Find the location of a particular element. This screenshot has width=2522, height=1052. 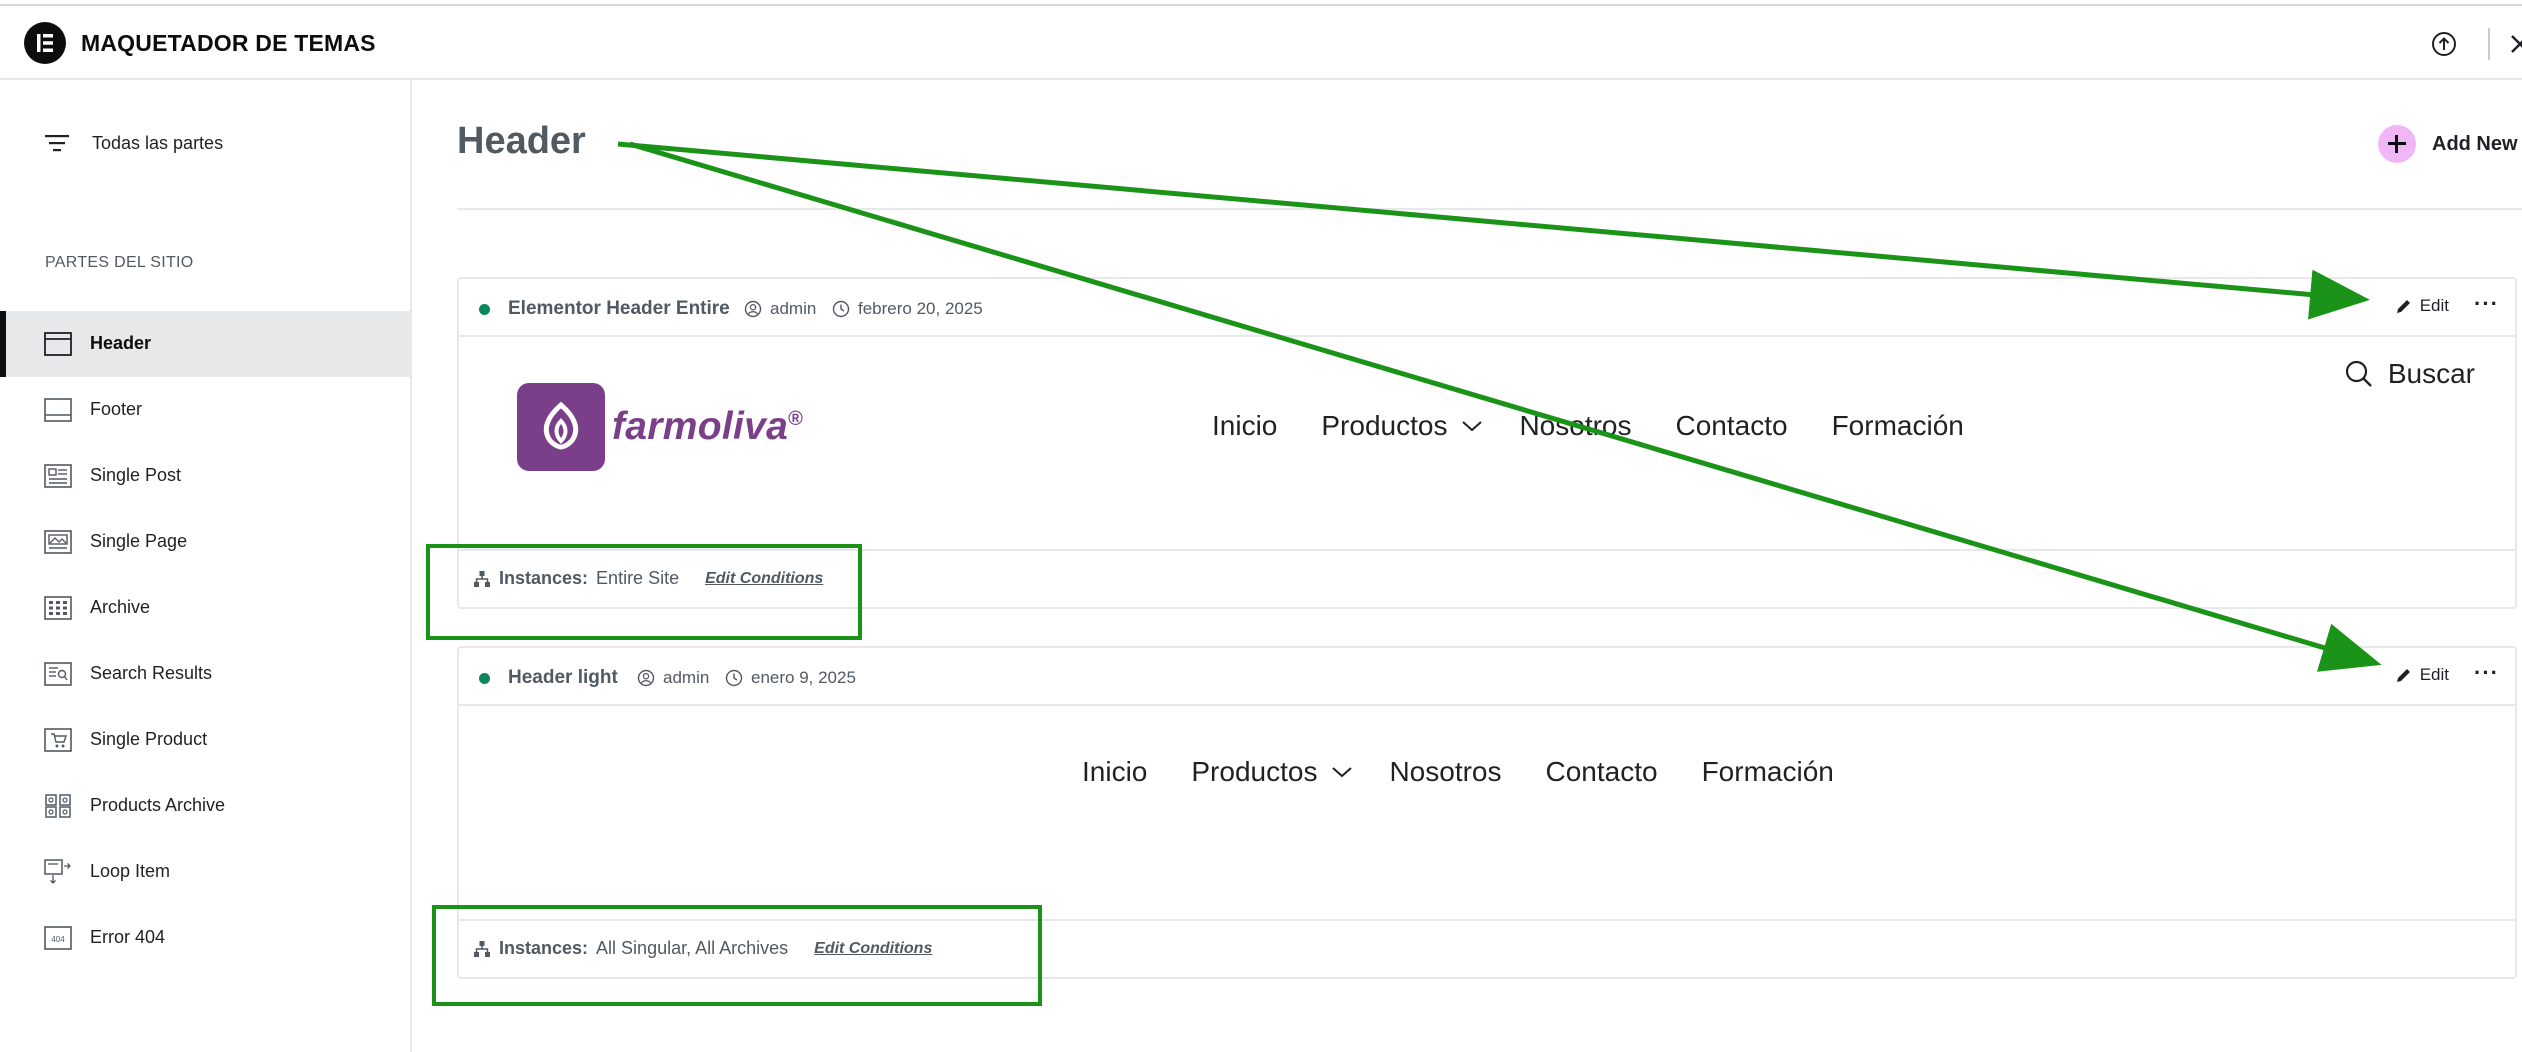

all-parts-label: Todas las partes is located at coordinates (158, 142).